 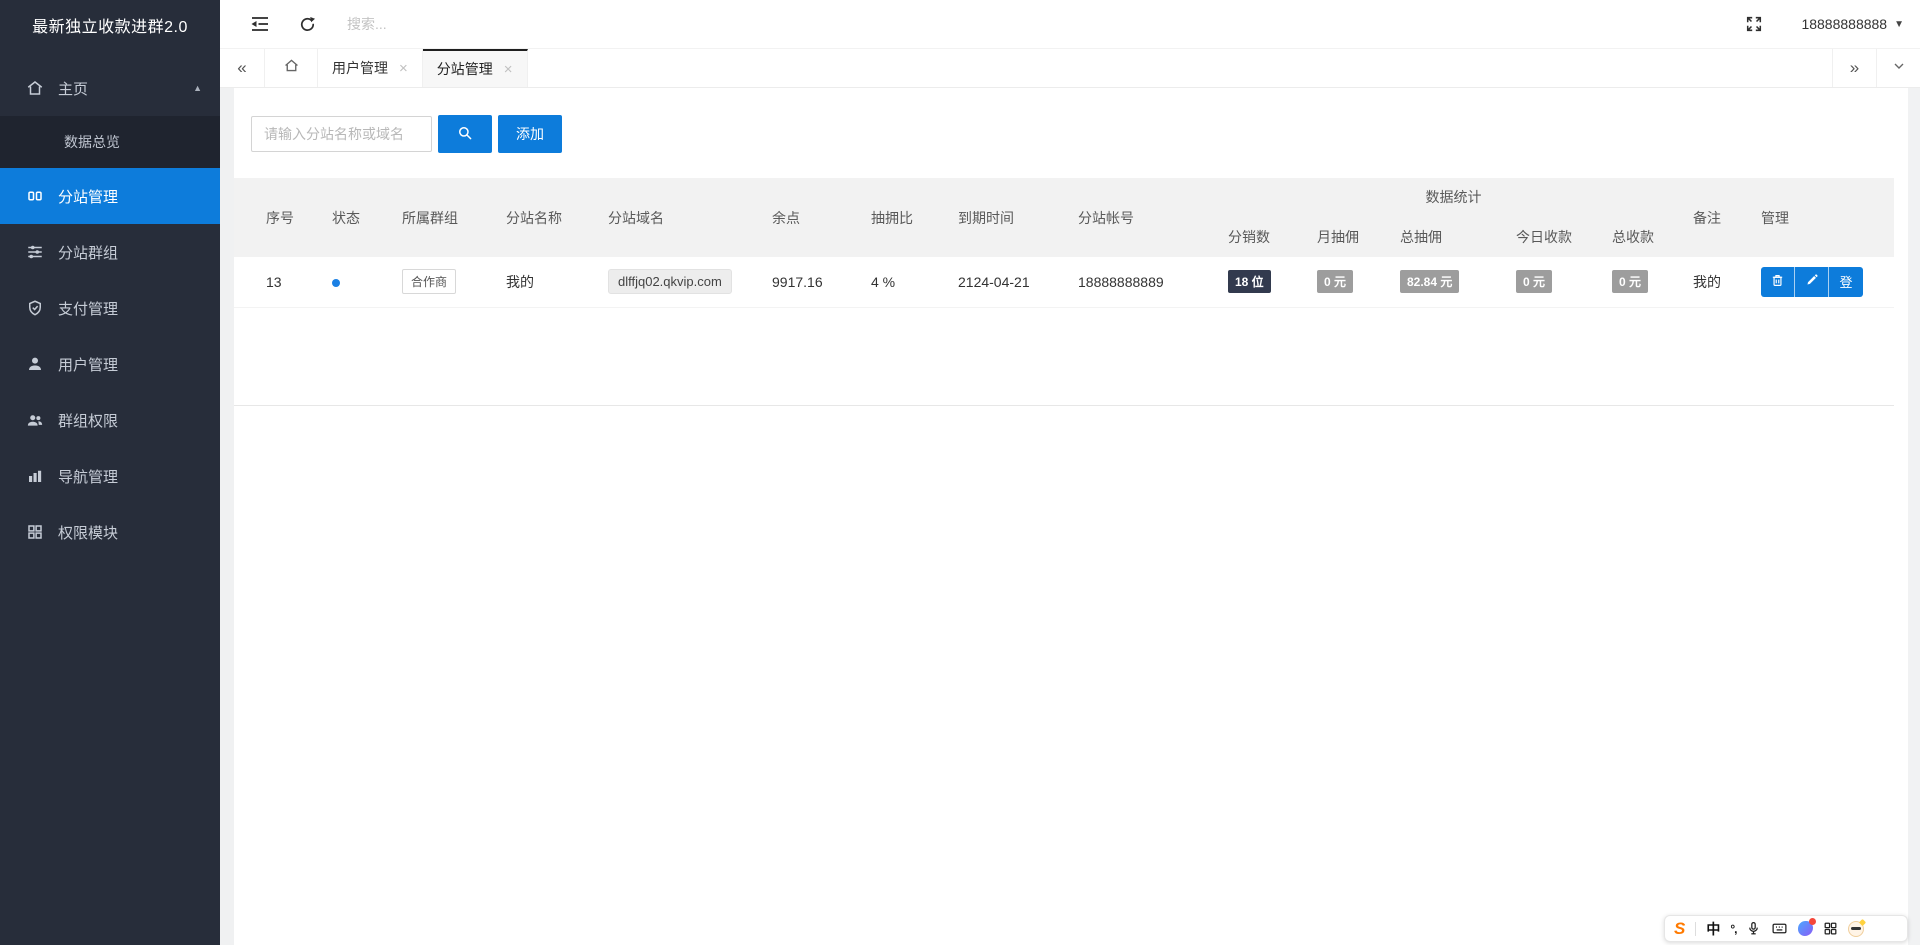 I want to click on tab-site-manage: 分站管理 ×, so click(x=475, y=68).